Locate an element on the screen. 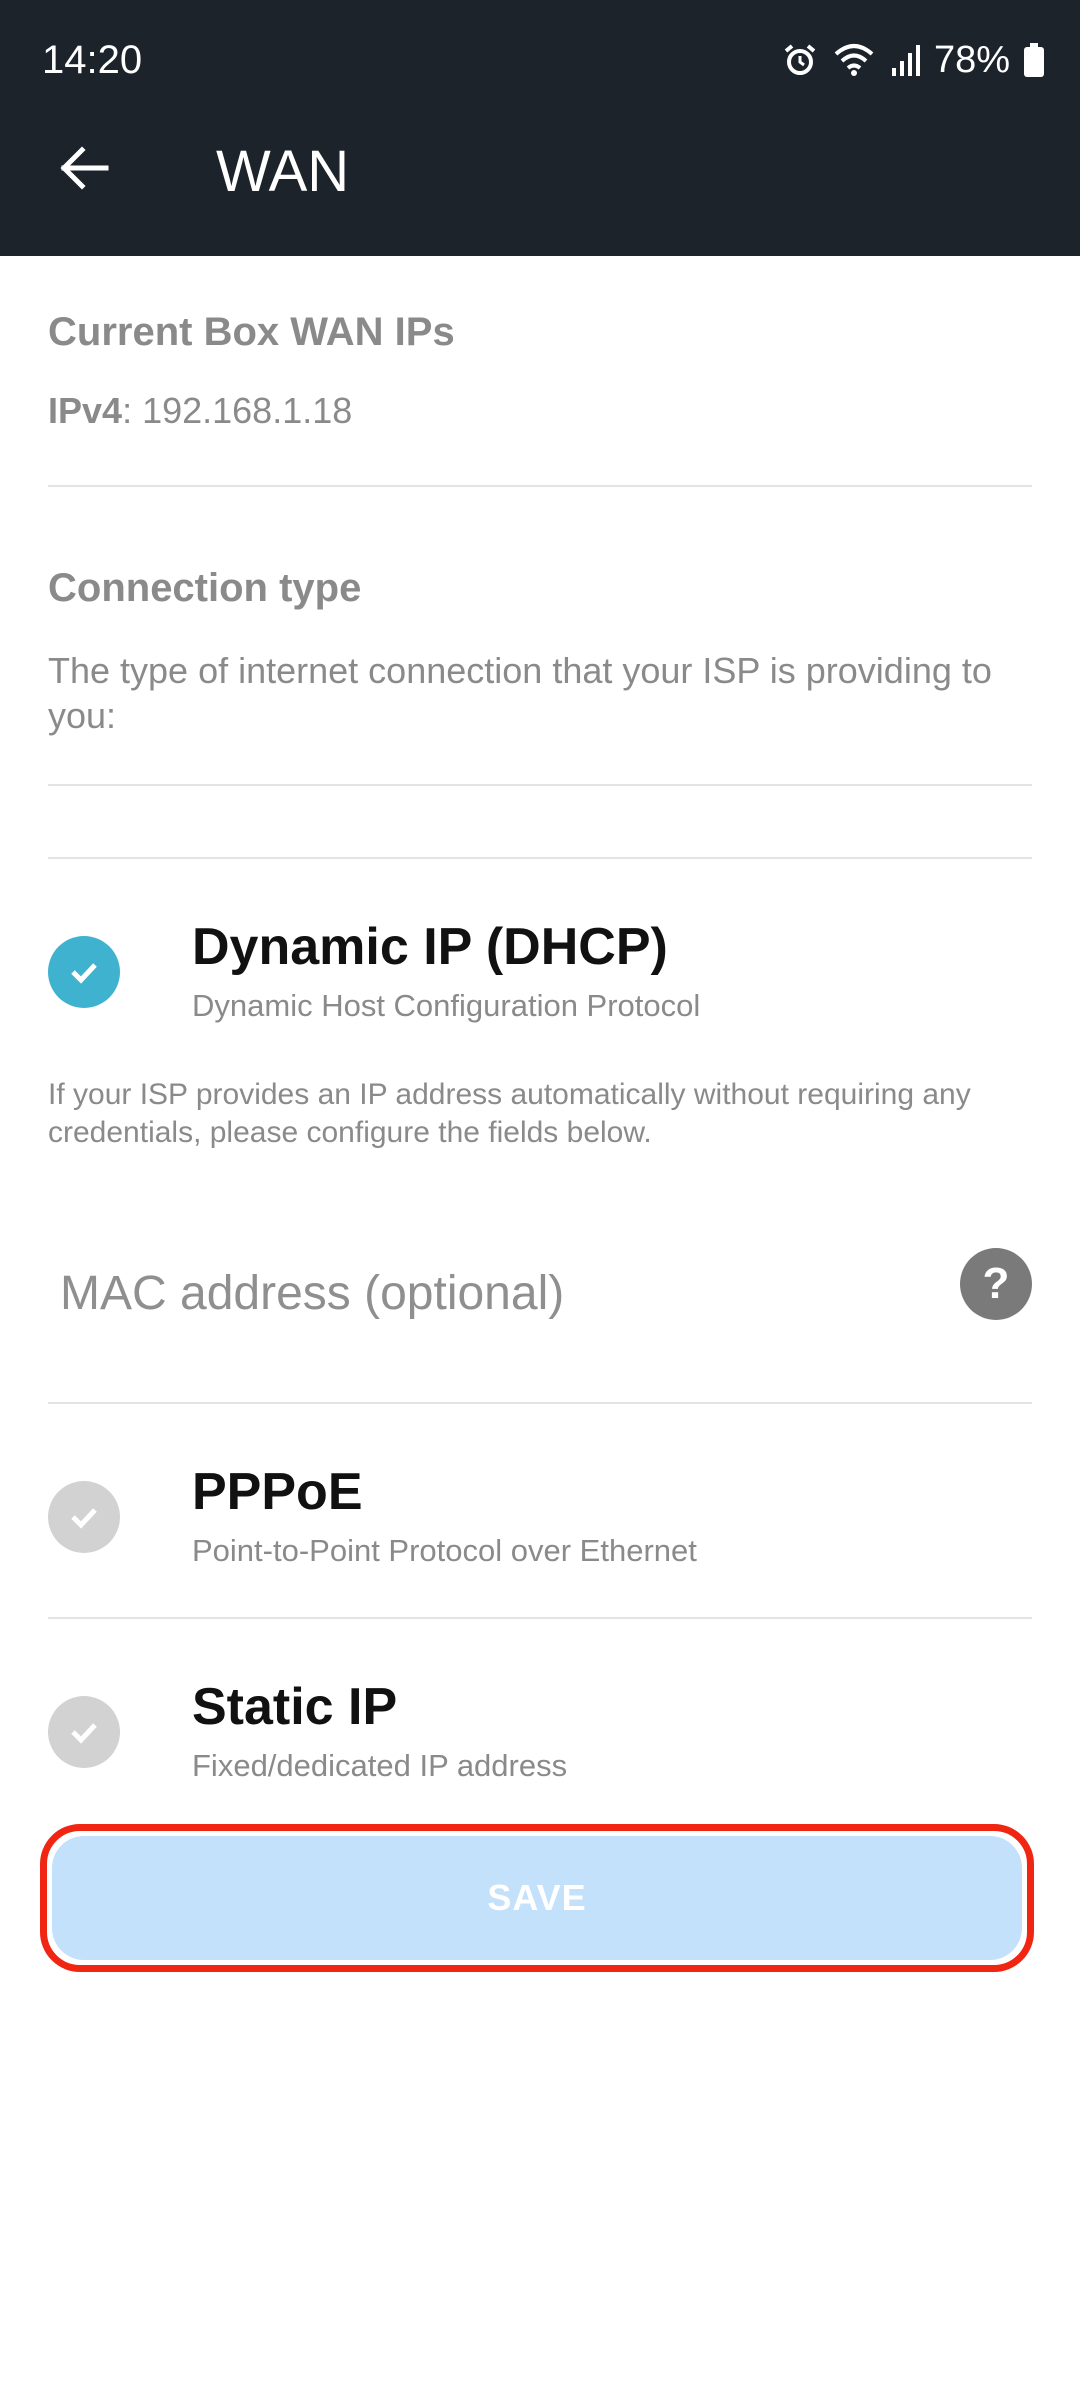 The height and width of the screenshot is (2400, 1080). wan-ips-title: Current Box WAN IPs is located at coordinates (251, 332).